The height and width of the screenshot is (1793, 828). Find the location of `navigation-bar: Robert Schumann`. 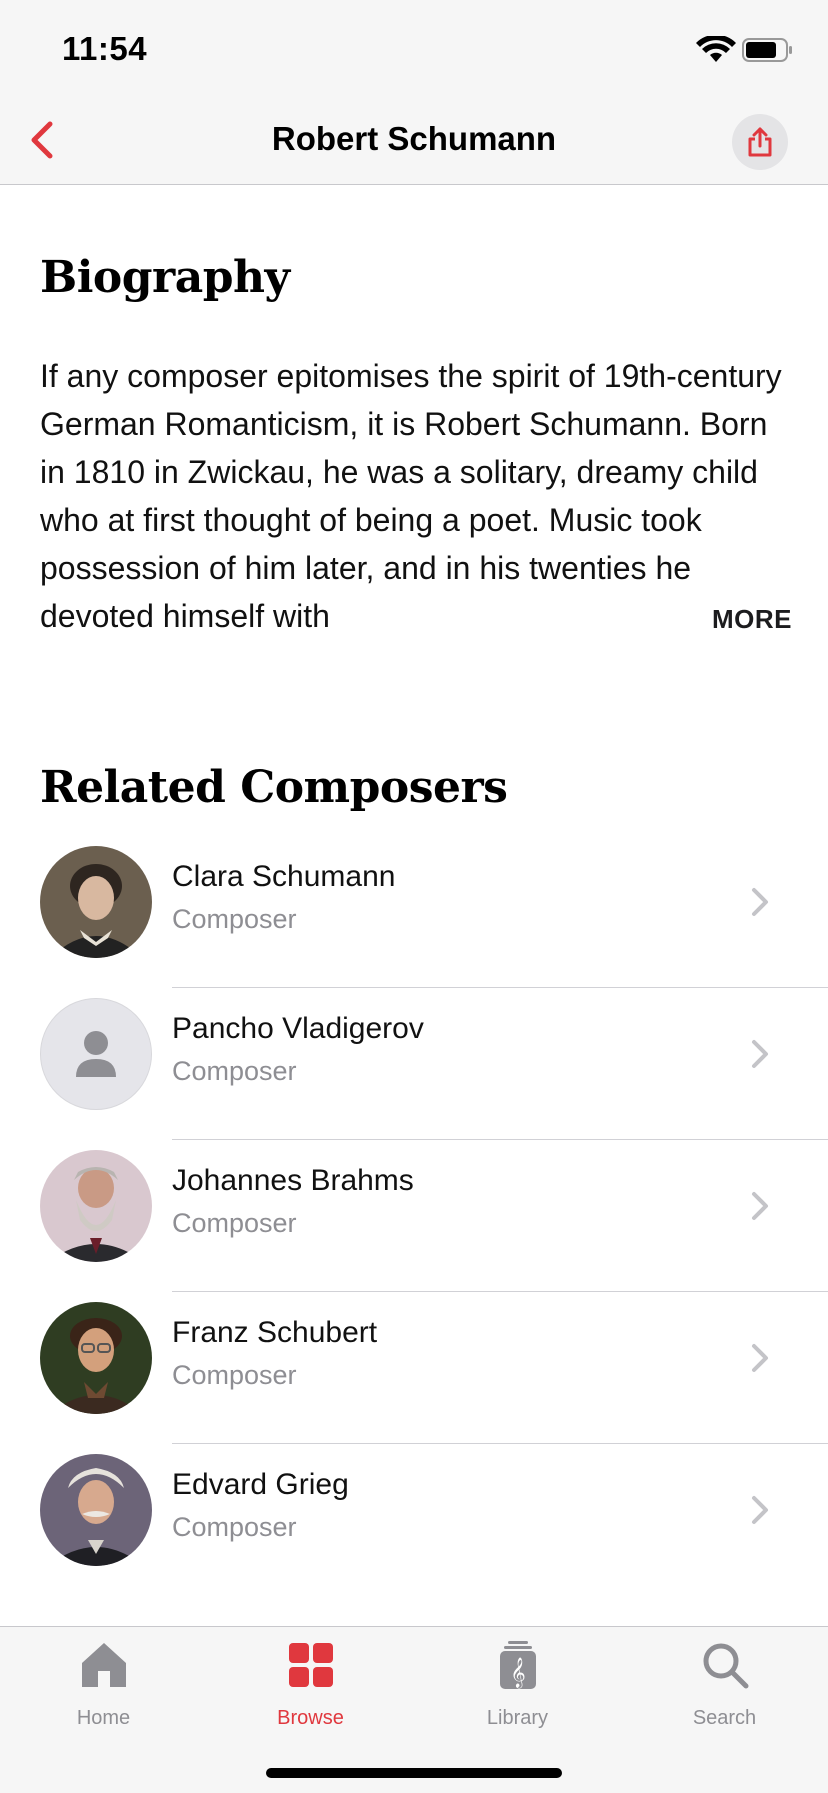

navigation-bar: Robert Schumann is located at coordinates (414, 140).